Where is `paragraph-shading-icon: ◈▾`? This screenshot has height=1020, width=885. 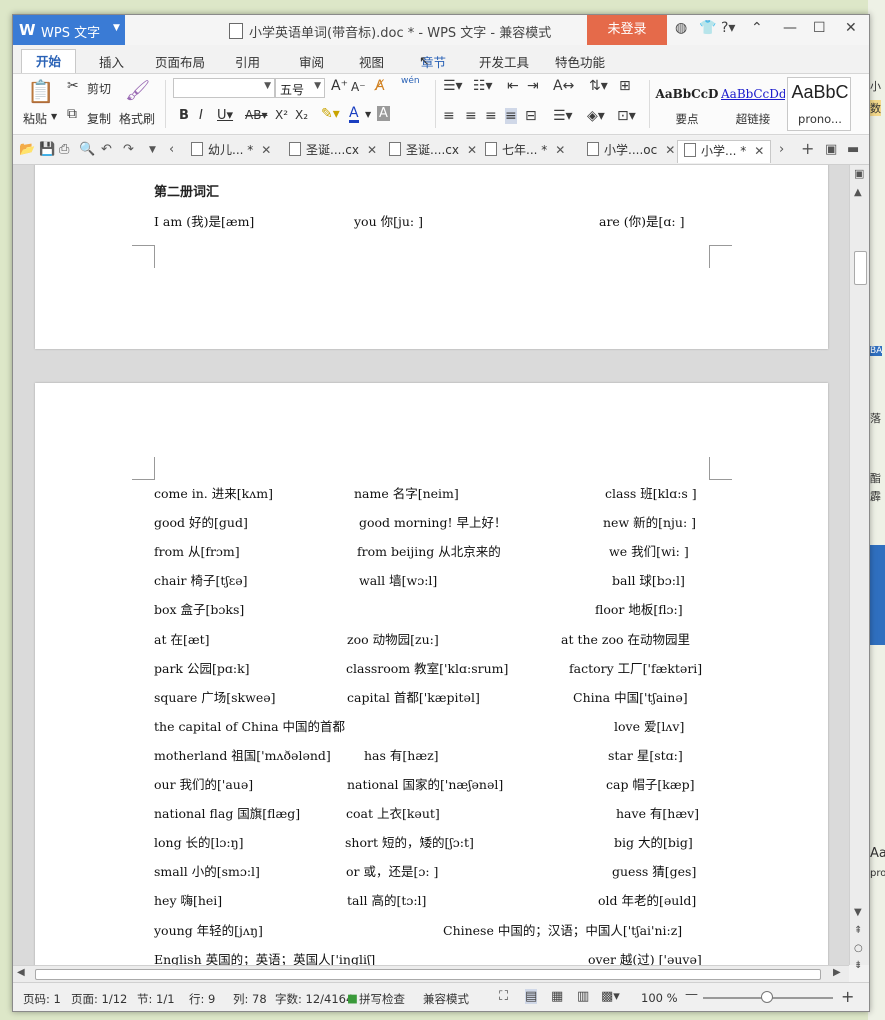
paragraph-shading-icon: ◈▾ is located at coordinates (596, 116).